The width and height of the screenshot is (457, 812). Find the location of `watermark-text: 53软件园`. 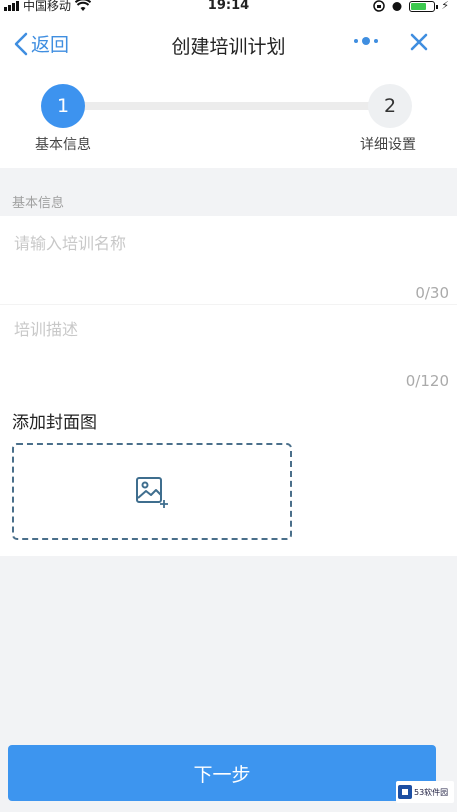

watermark-text: 53软件园 is located at coordinates (431, 792).